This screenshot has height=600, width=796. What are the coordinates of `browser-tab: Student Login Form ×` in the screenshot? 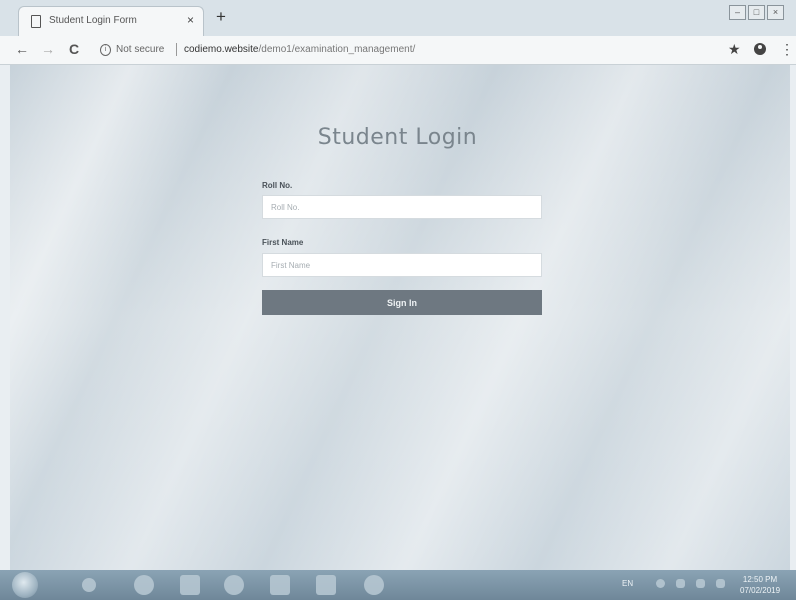 It's located at (111, 21).